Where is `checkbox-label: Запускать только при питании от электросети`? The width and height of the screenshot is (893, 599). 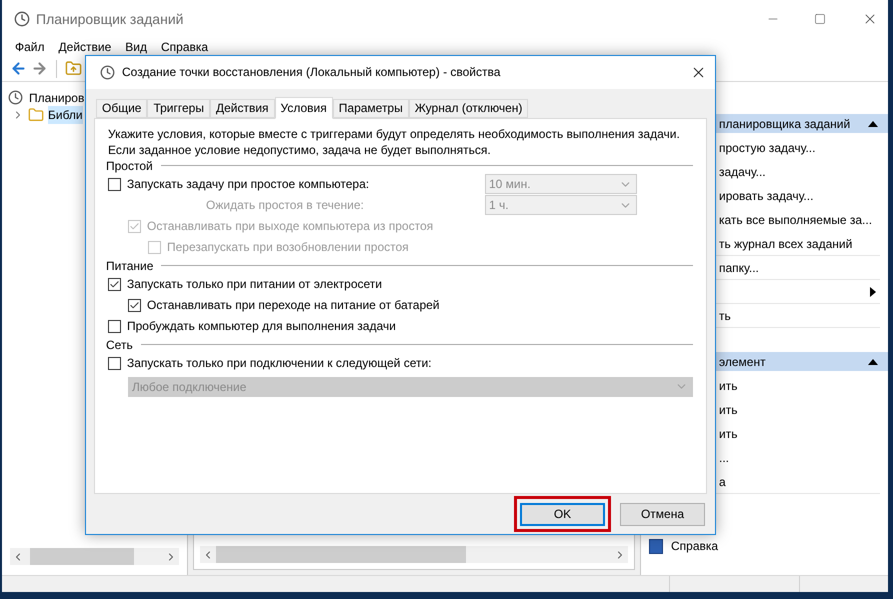 checkbox-label: Запускать только при питании от электросети is located at coordinates (254, 285).